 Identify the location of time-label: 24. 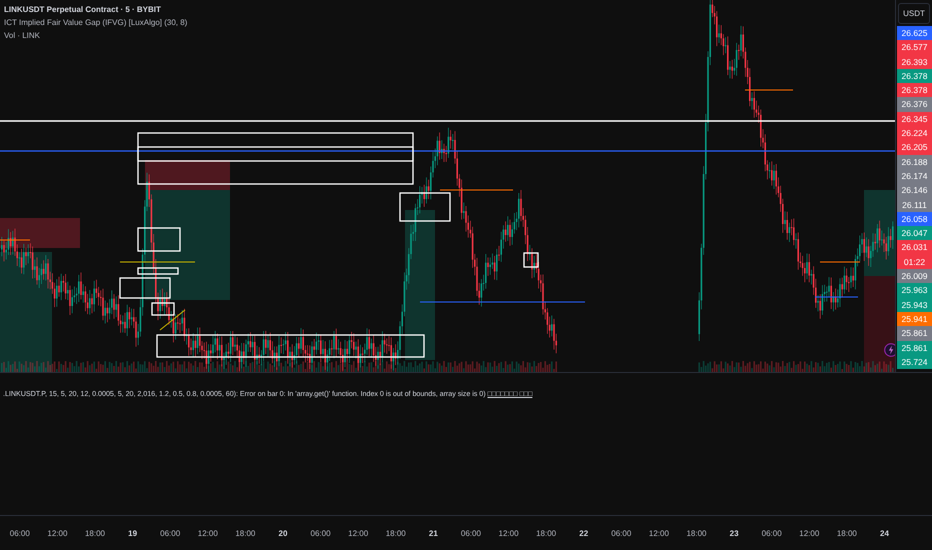
(884, 533).